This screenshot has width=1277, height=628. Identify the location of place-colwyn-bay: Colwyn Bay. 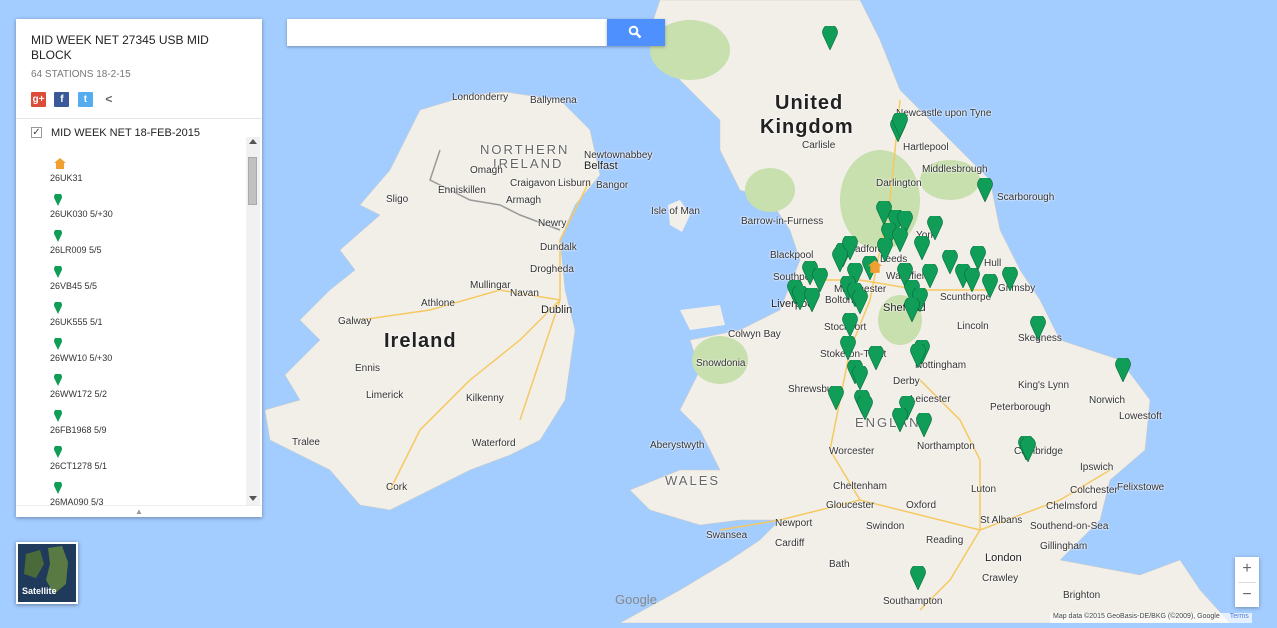
(754, 334).